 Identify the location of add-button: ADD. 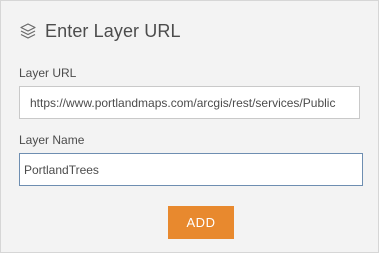
(201, 222).